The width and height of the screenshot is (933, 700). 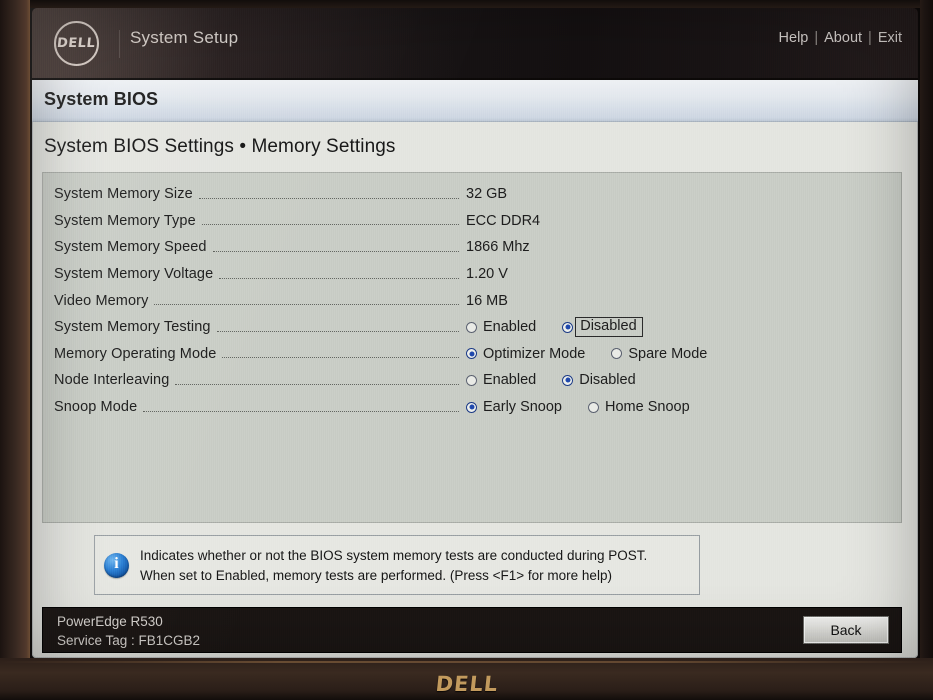 I want to click on radio-group: Early Snoop Home Snoop, so click(x=578, y=407).